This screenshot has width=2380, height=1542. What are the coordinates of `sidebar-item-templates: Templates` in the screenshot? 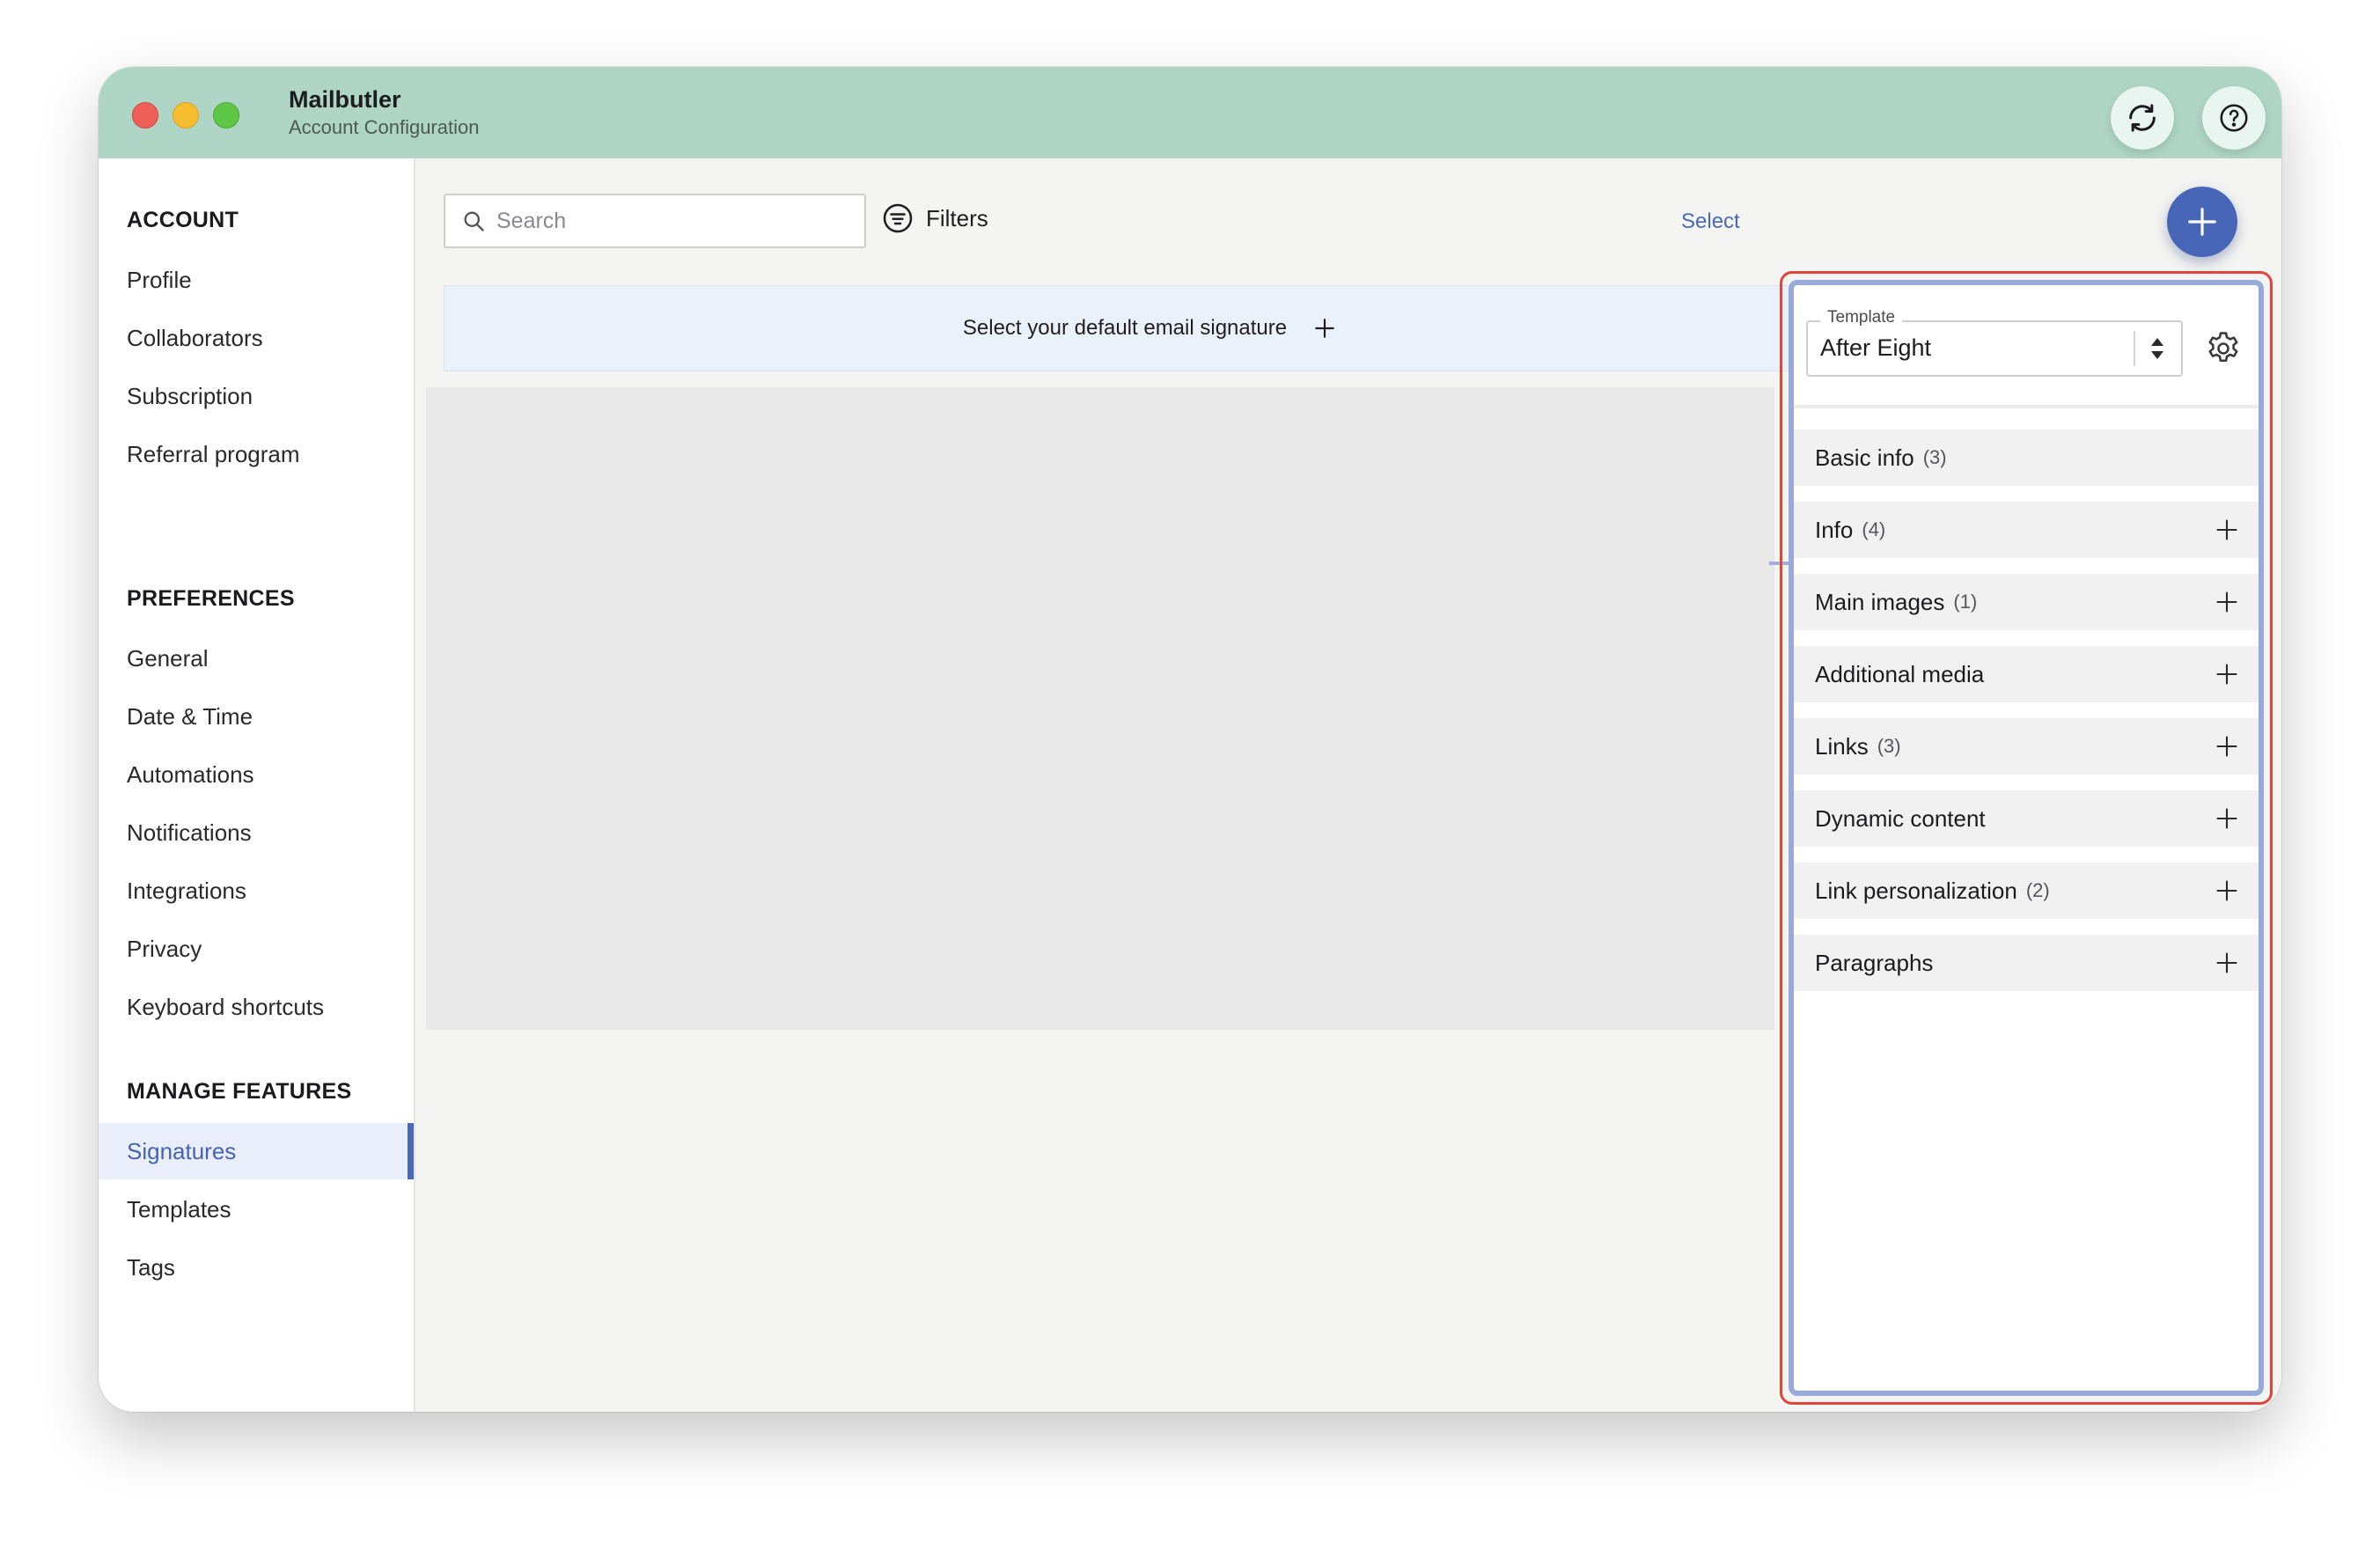 It's located at (256, 1209).